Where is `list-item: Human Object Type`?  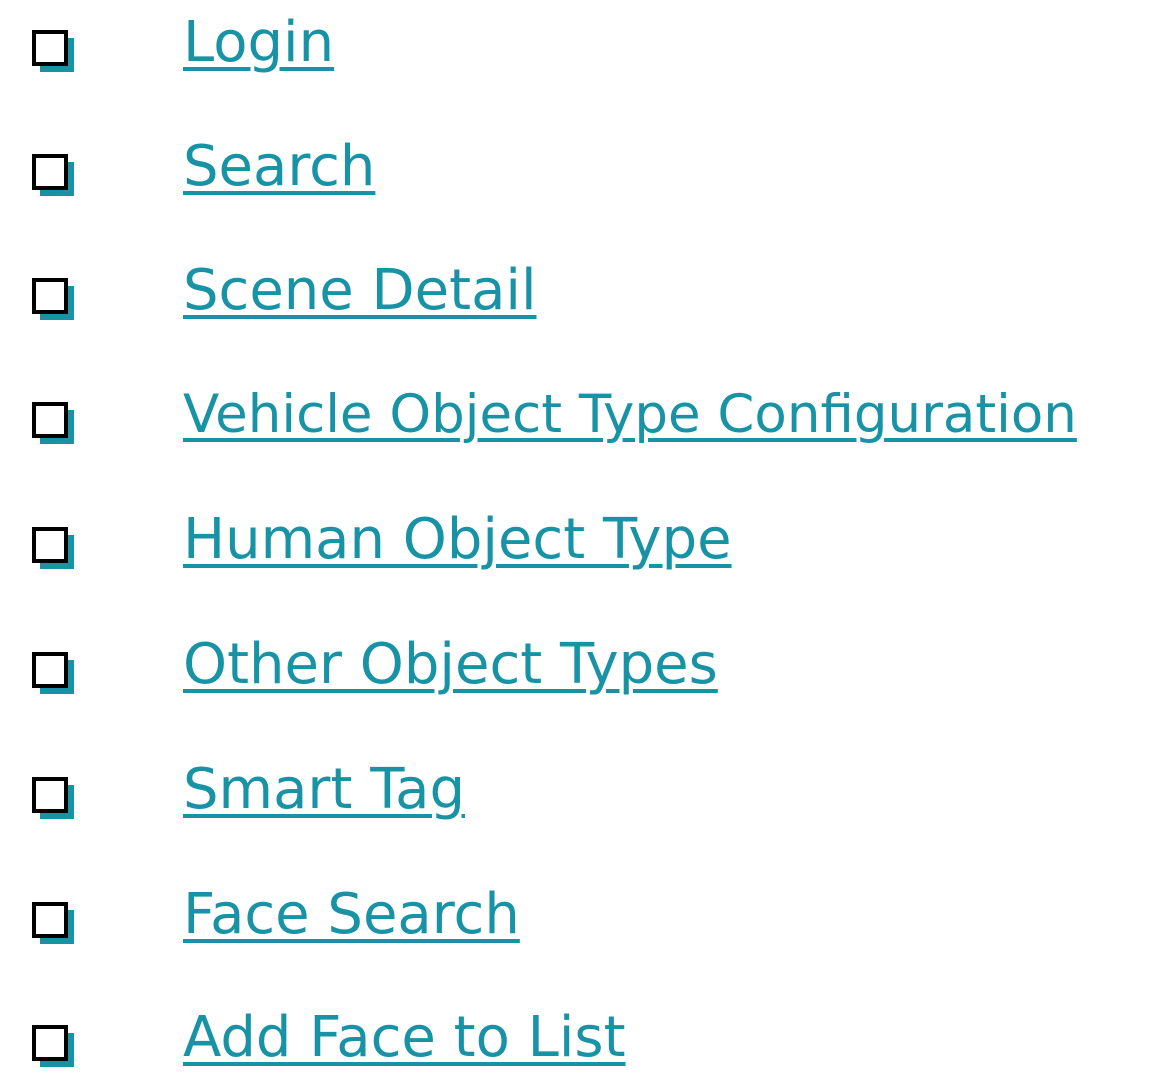 list-item: Human Object Type is located at coordinates (585, 540).